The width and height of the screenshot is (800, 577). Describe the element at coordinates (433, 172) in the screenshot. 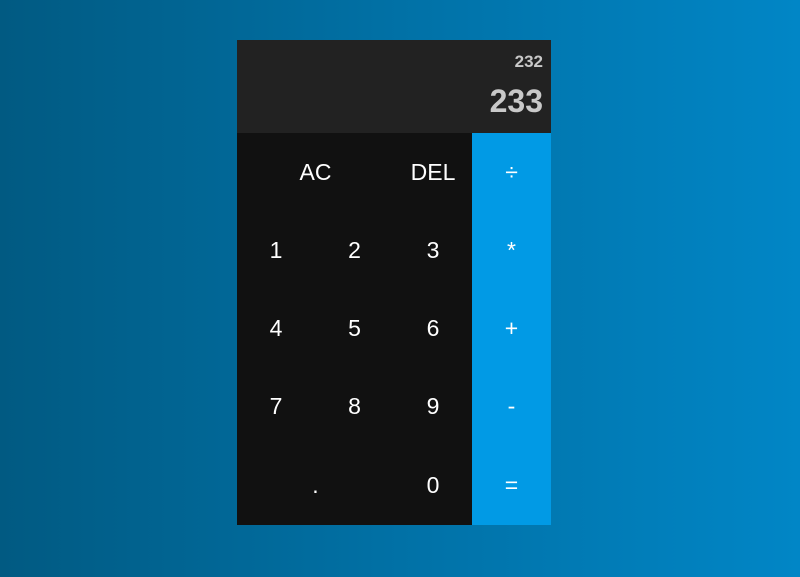

I see `delete-button: DEL` at that location.